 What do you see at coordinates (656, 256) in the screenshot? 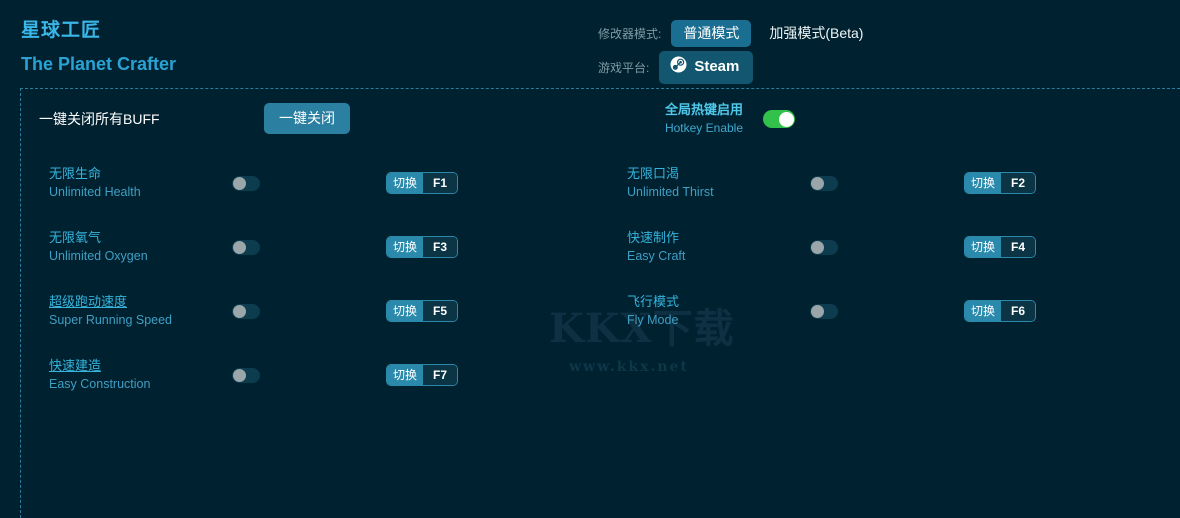
I see `cheat-name-en: Easy Craft` at bounding box center [656, 256].